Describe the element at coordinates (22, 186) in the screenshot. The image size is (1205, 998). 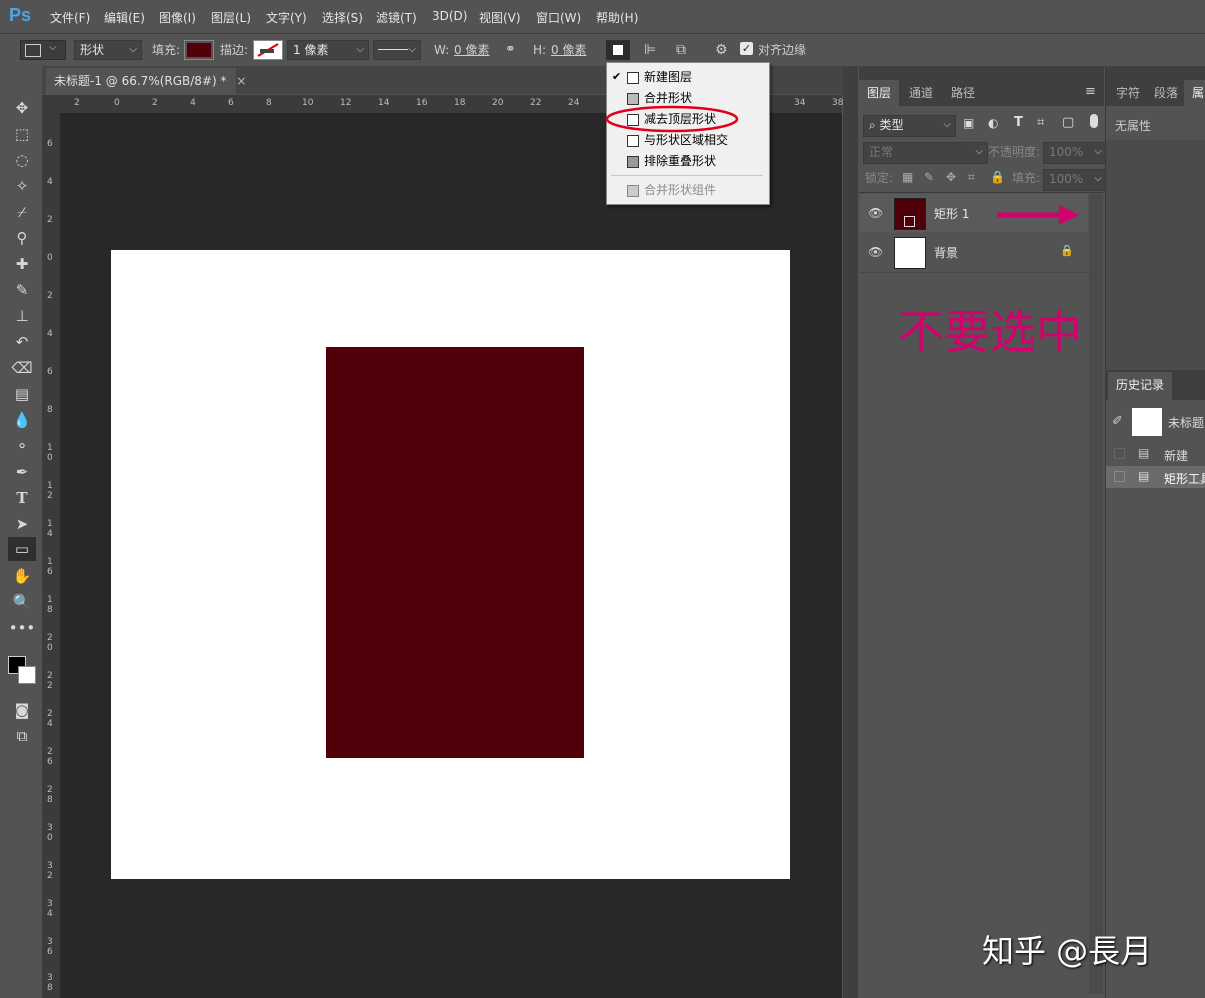
I see `magic-wand-tool-icon: ✧` at that location.